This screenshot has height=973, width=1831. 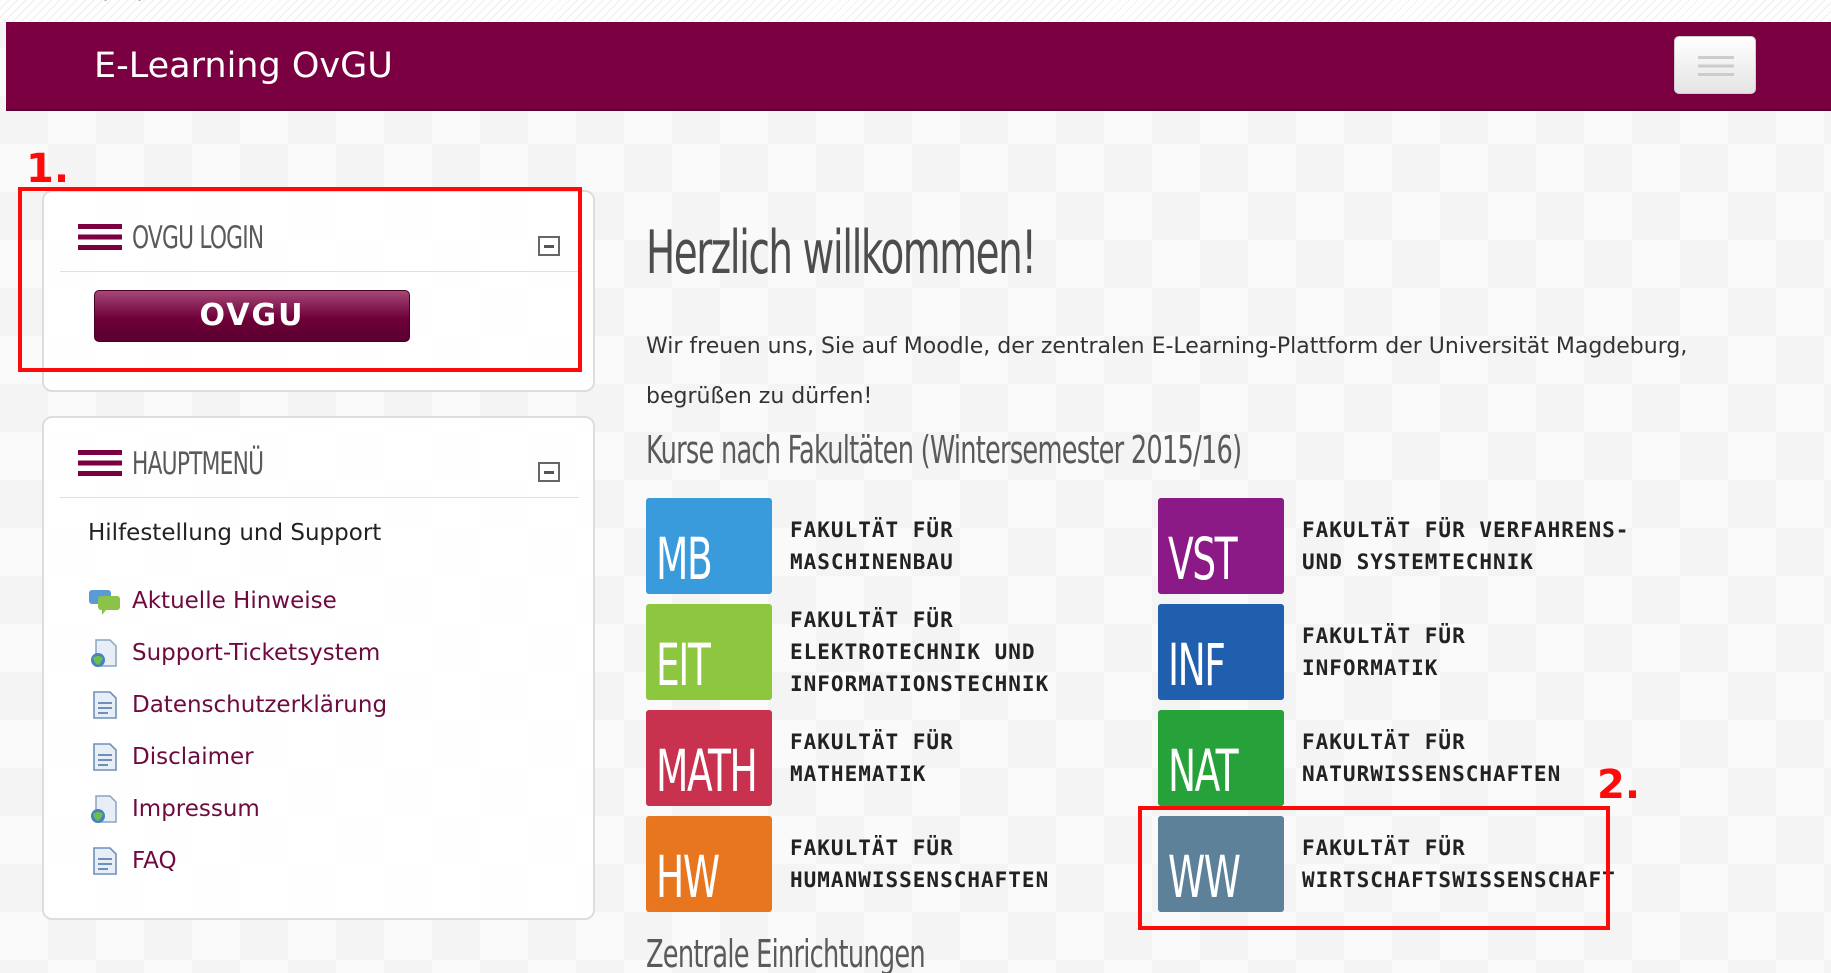 I want to click on forum-icon, so click(x=105, y=601).